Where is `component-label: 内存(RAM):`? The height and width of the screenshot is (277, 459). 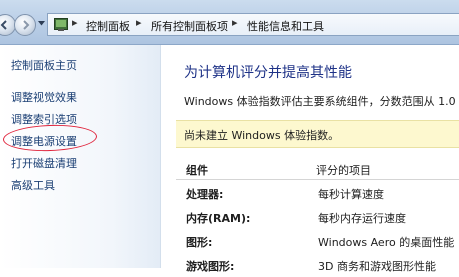
component-label: 内存(RAM): is located at coordinates (218, 218).